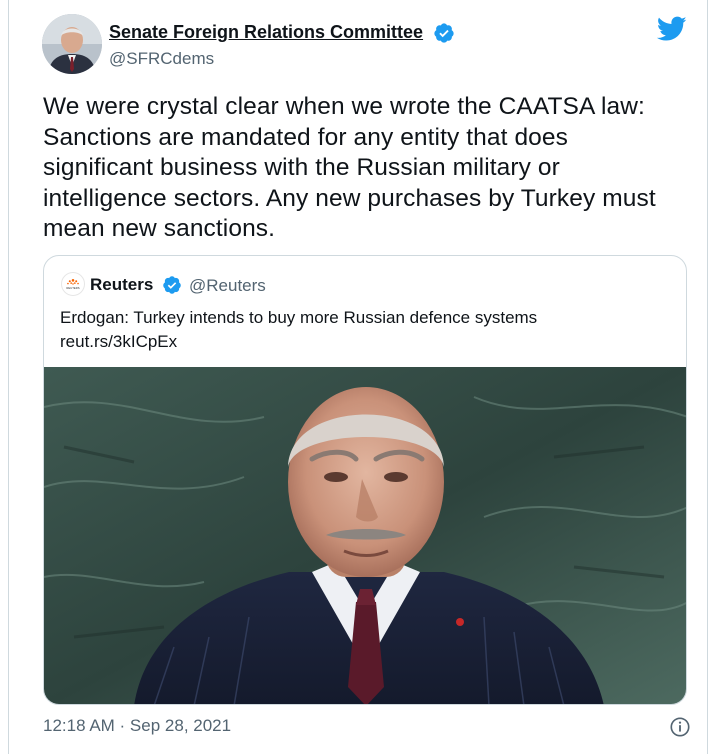 The height and width of the screenshot is (754, 716). Describe the element at coordinates (121, 285) in the screenshot. I see `quoted-author-name: Reuters` at that location.